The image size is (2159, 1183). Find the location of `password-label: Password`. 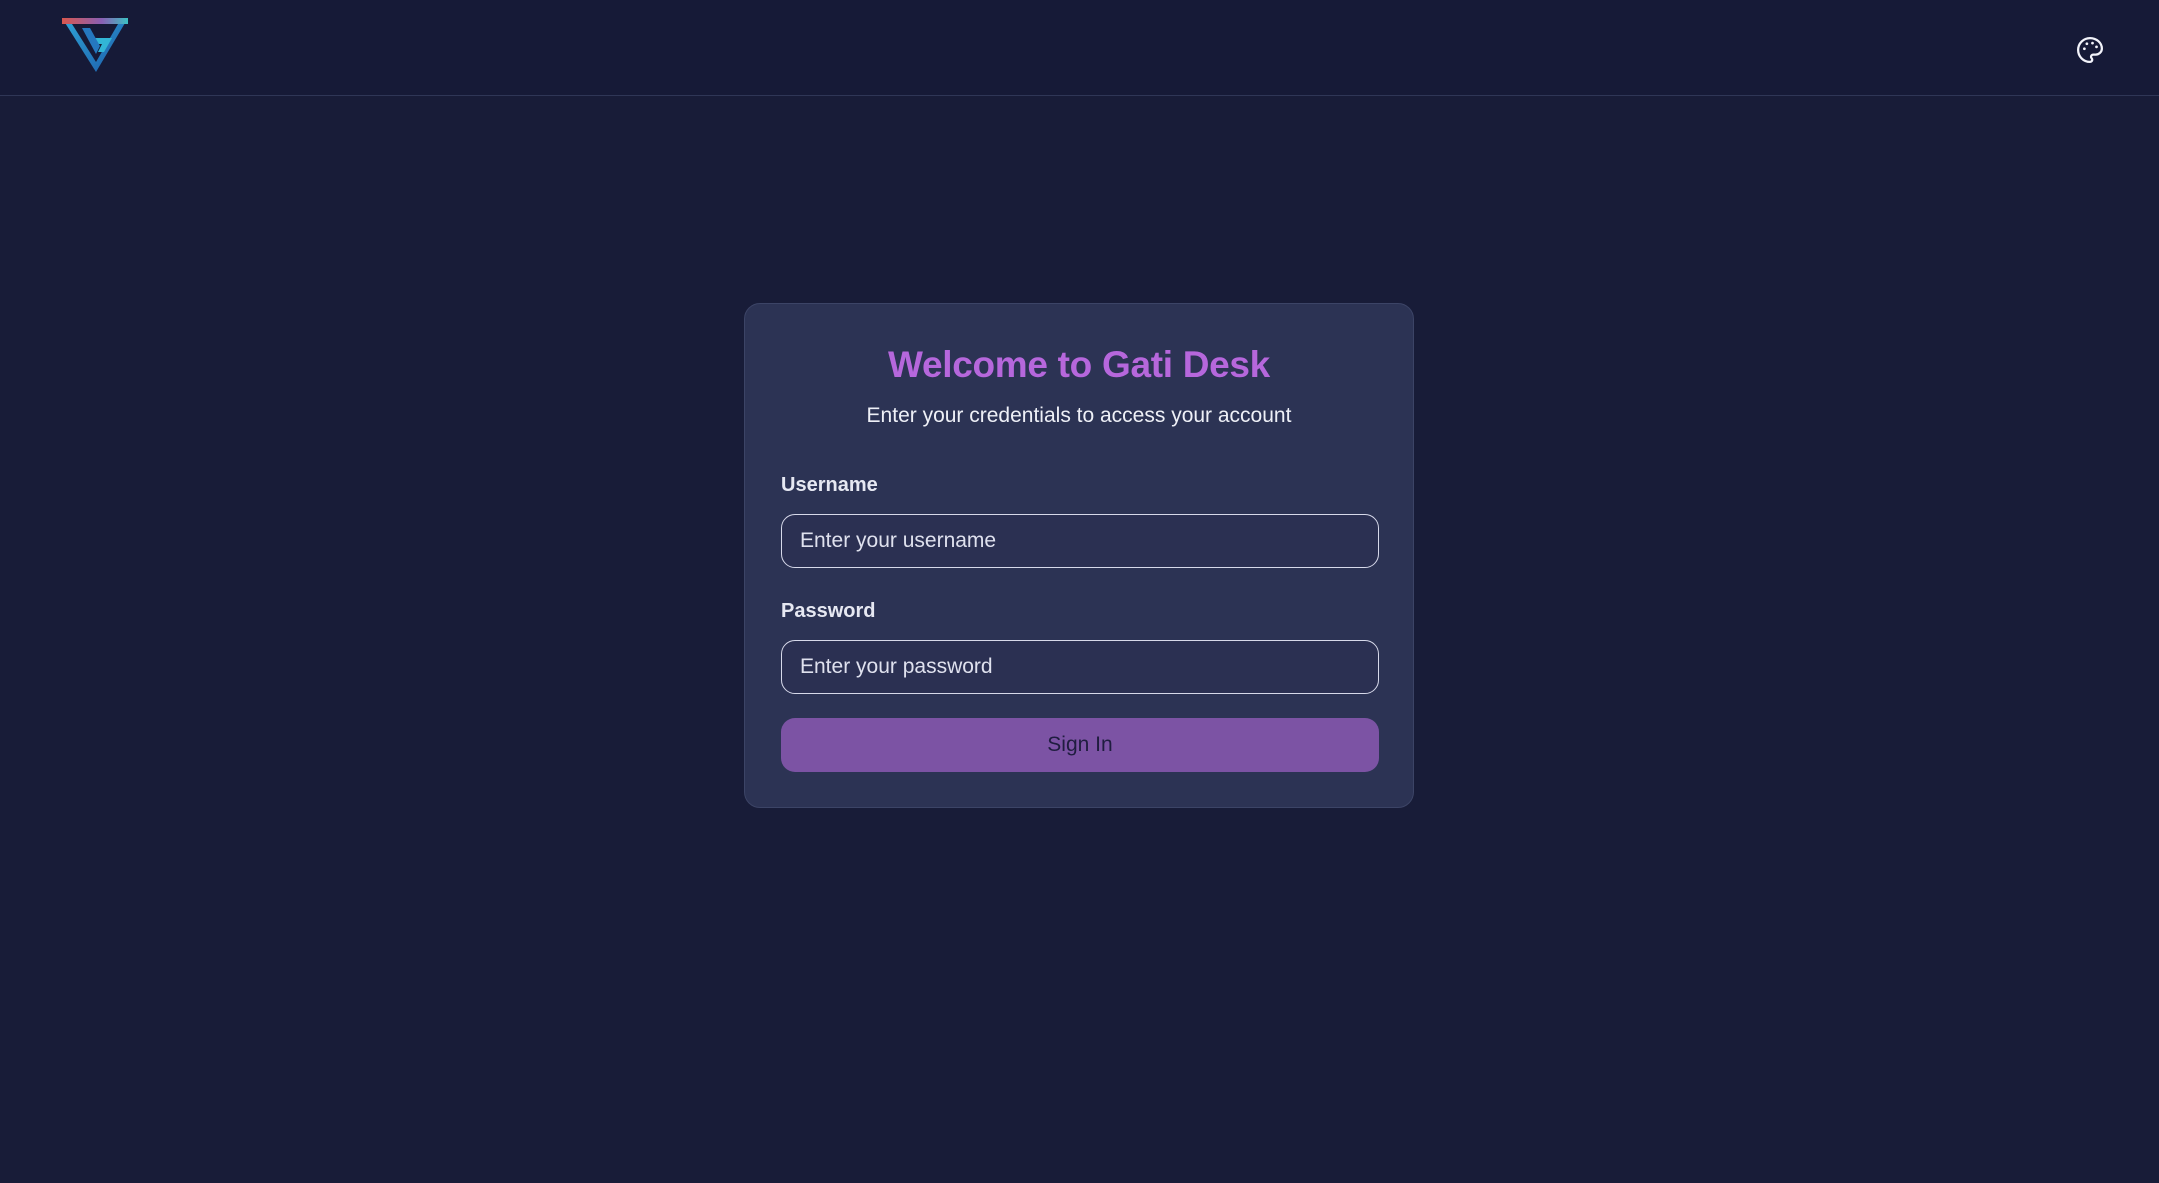

password-label: Password is located at coordinates (828, 611).